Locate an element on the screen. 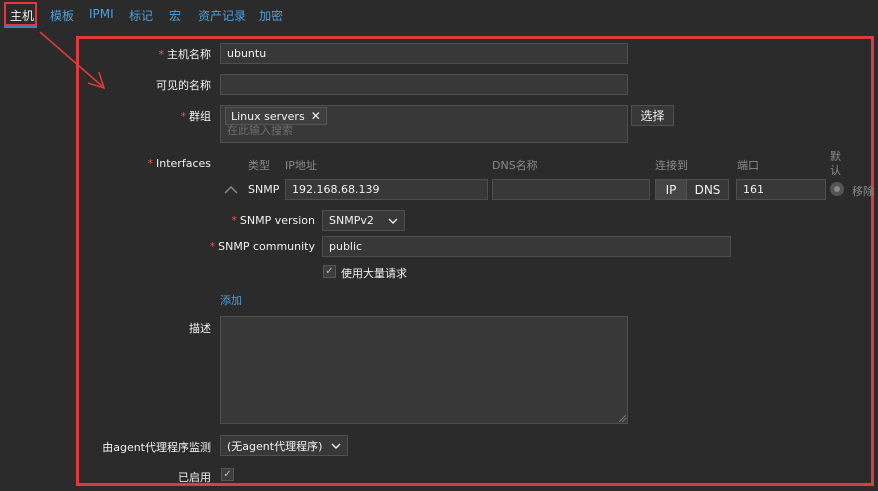 The height and width of the screenshot is (491, 878). select-groups-button: 选择 is located at coordinates (652, 115).